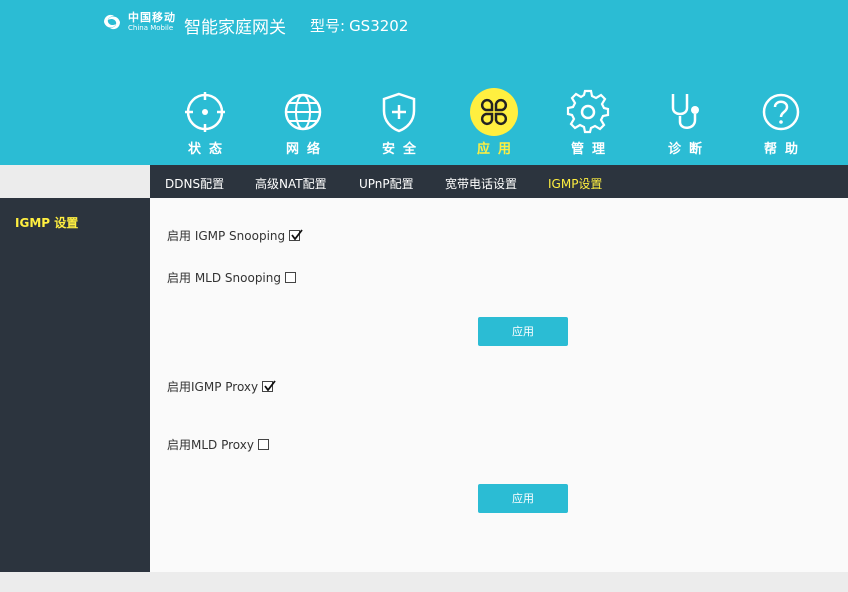  What do you see at coordinates (379, 26) in the screenshot?
I see `model-value: GS3202` at bounding box center [379, 26].